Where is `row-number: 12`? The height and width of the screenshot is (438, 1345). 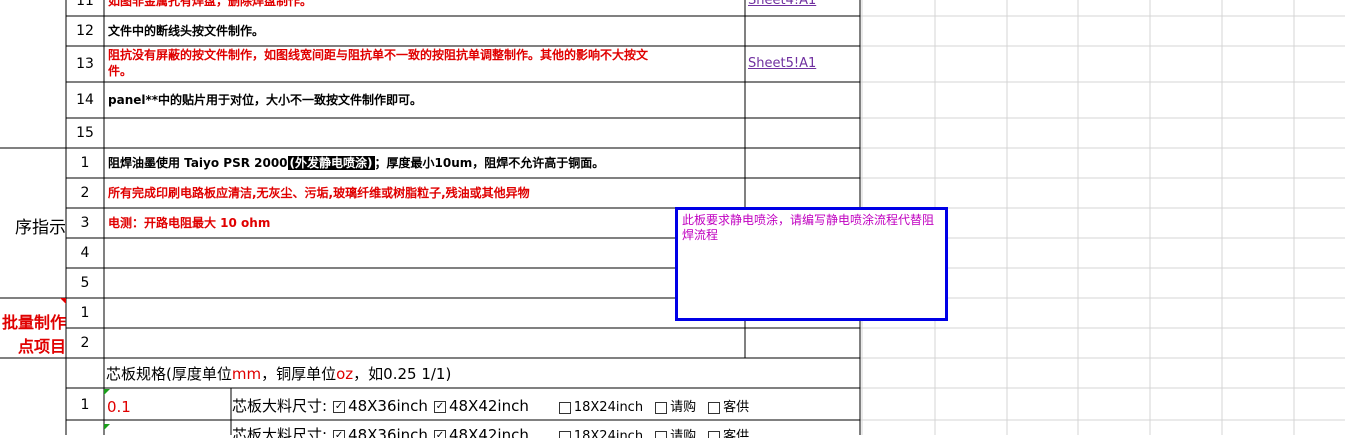
row-number: 12 is located at coordinates (85, 31).